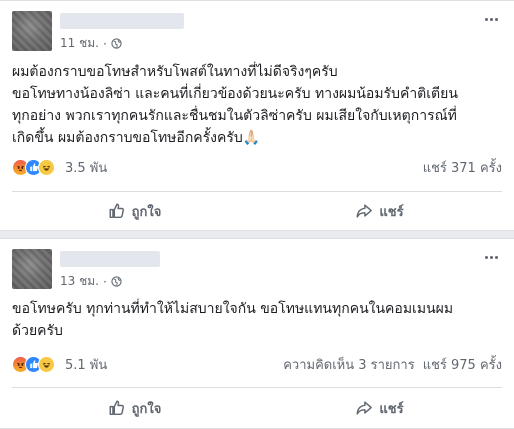 This screenshot has height=429, width=514. Describe the element at coordinates (462, 167) in the screenshot. I see `share-count: แชร์ 371 ครั้ง` at that location.